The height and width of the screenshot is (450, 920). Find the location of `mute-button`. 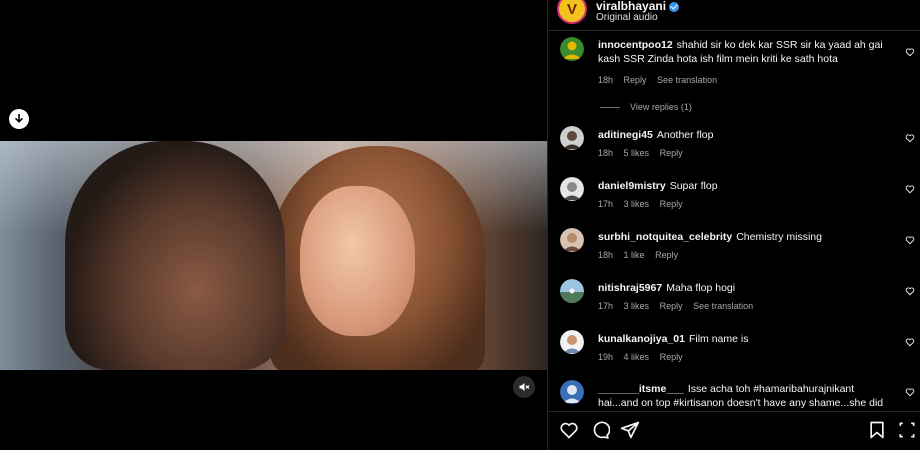

mute-button is located at coordinates (524, 387).